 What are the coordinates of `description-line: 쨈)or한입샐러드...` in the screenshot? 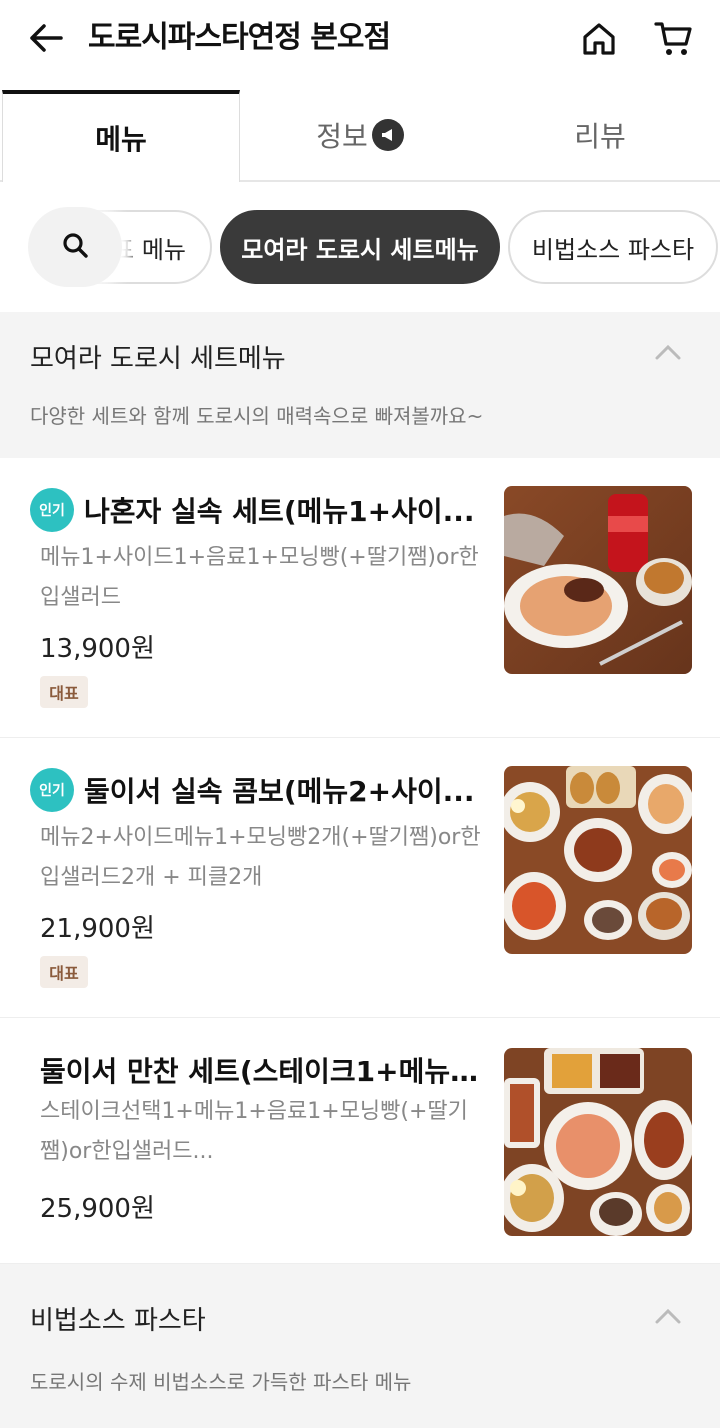 It's located at (127, 1151).